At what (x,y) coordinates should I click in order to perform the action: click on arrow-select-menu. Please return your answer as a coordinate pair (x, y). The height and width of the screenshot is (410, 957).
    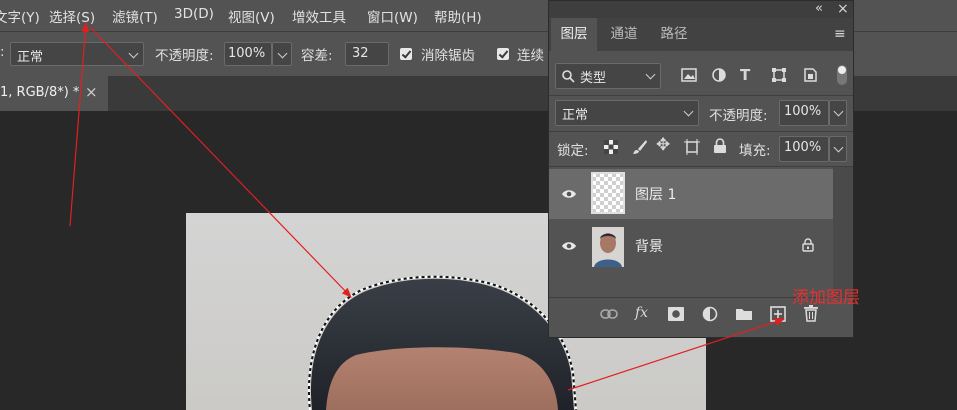
    Looking at the image, I should click on (79, 124).